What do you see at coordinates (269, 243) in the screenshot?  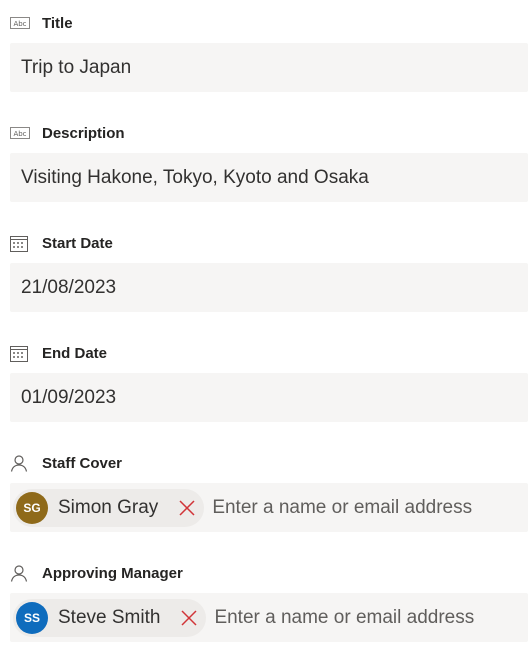 I see `start-date-label-row: Start Date` at bounding box center [269, 243].